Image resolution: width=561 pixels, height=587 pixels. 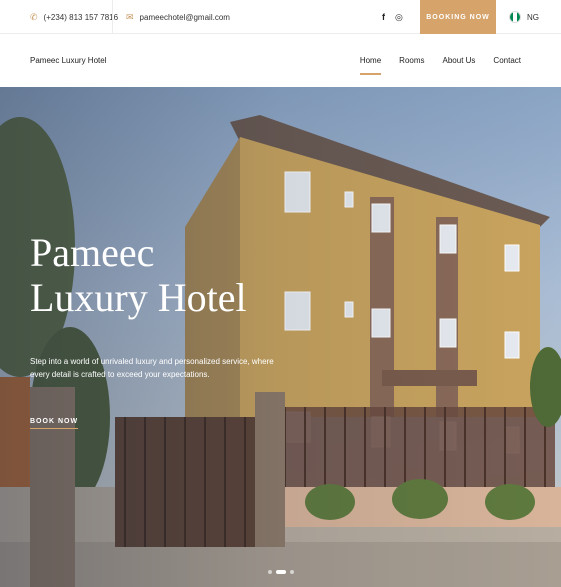 I want to click on nav-about-us: About Us, so click(x=459, y=60).